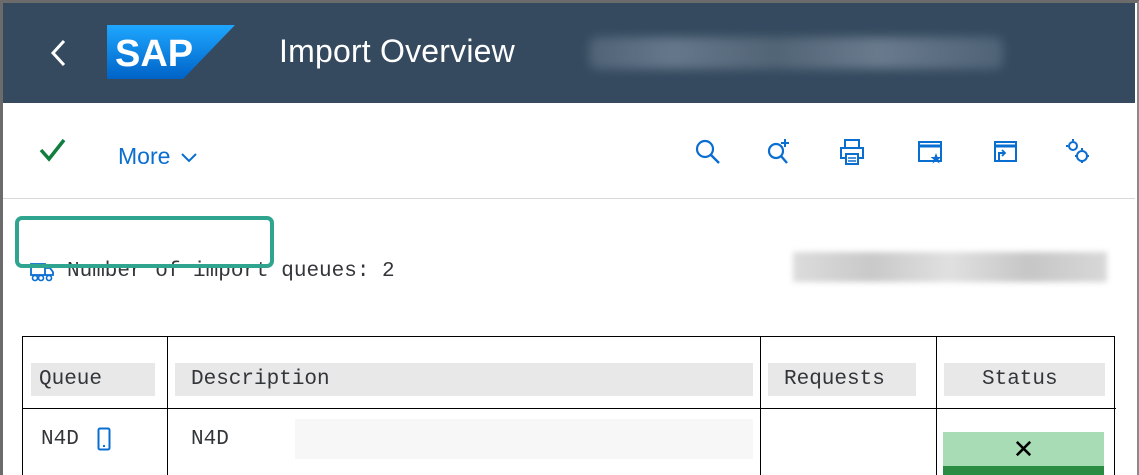 Image resolution: width=1139 pixels, height=475 pixels. I want to click on settings-icon, so click(1078, 152).